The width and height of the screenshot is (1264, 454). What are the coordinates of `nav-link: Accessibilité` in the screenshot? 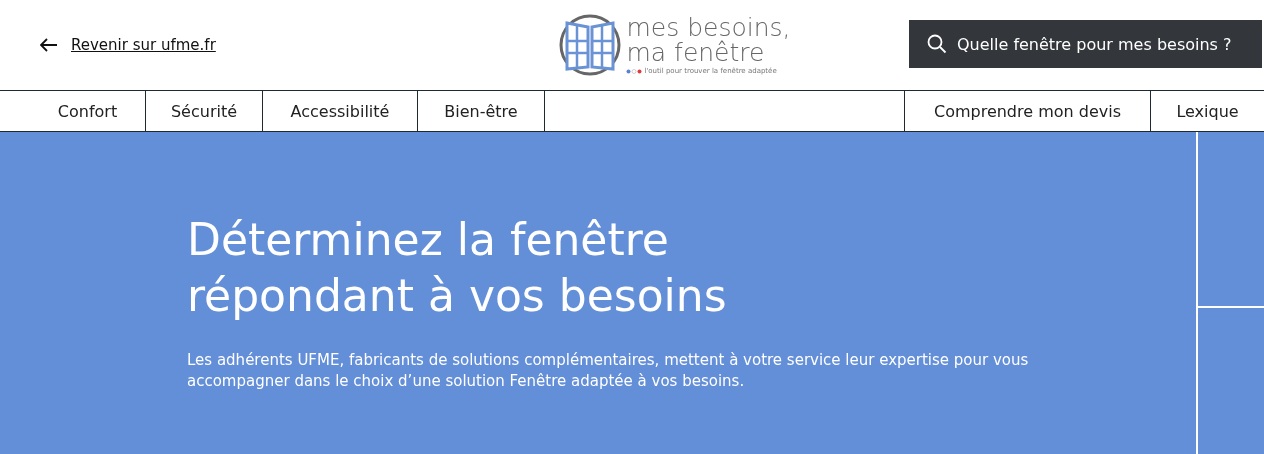 It's located at (340, 111).